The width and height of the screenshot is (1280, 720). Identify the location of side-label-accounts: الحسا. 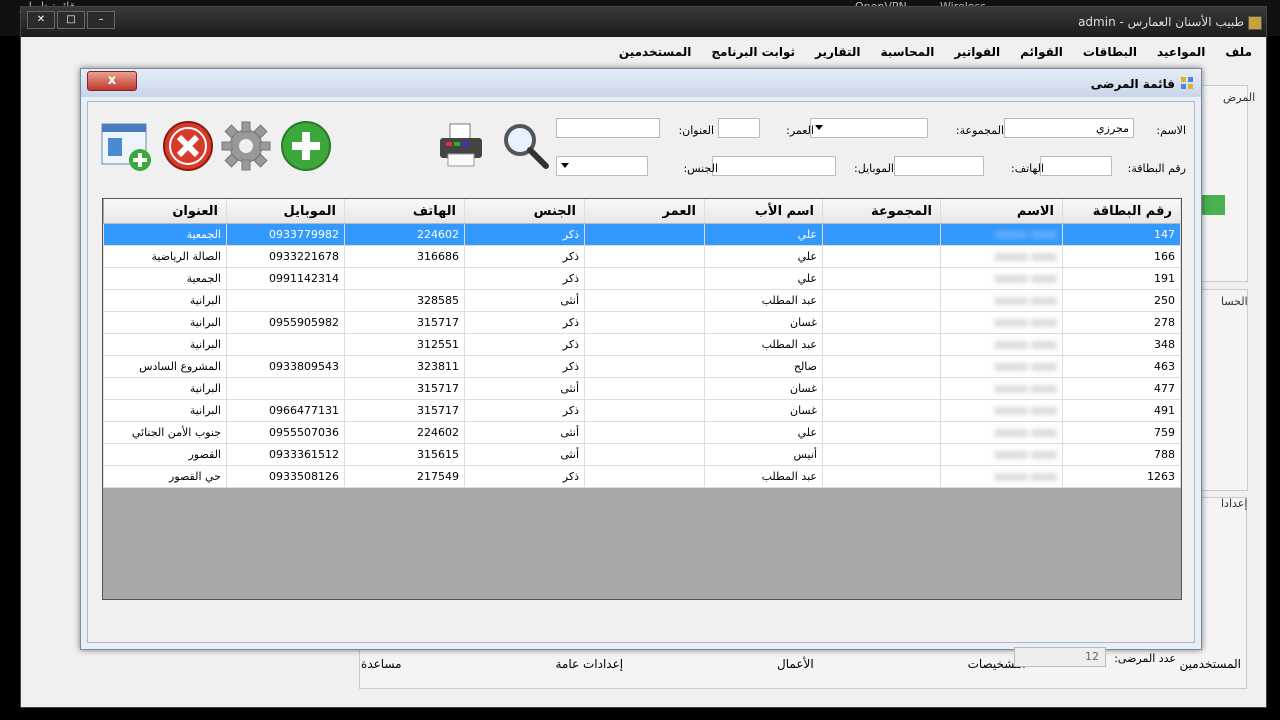
(1234, 301).